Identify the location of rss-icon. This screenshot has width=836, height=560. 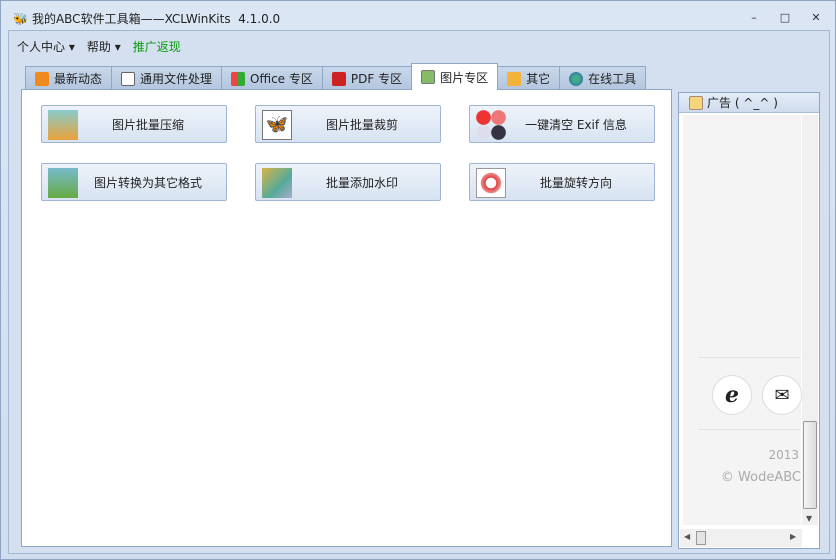
(42, 78).